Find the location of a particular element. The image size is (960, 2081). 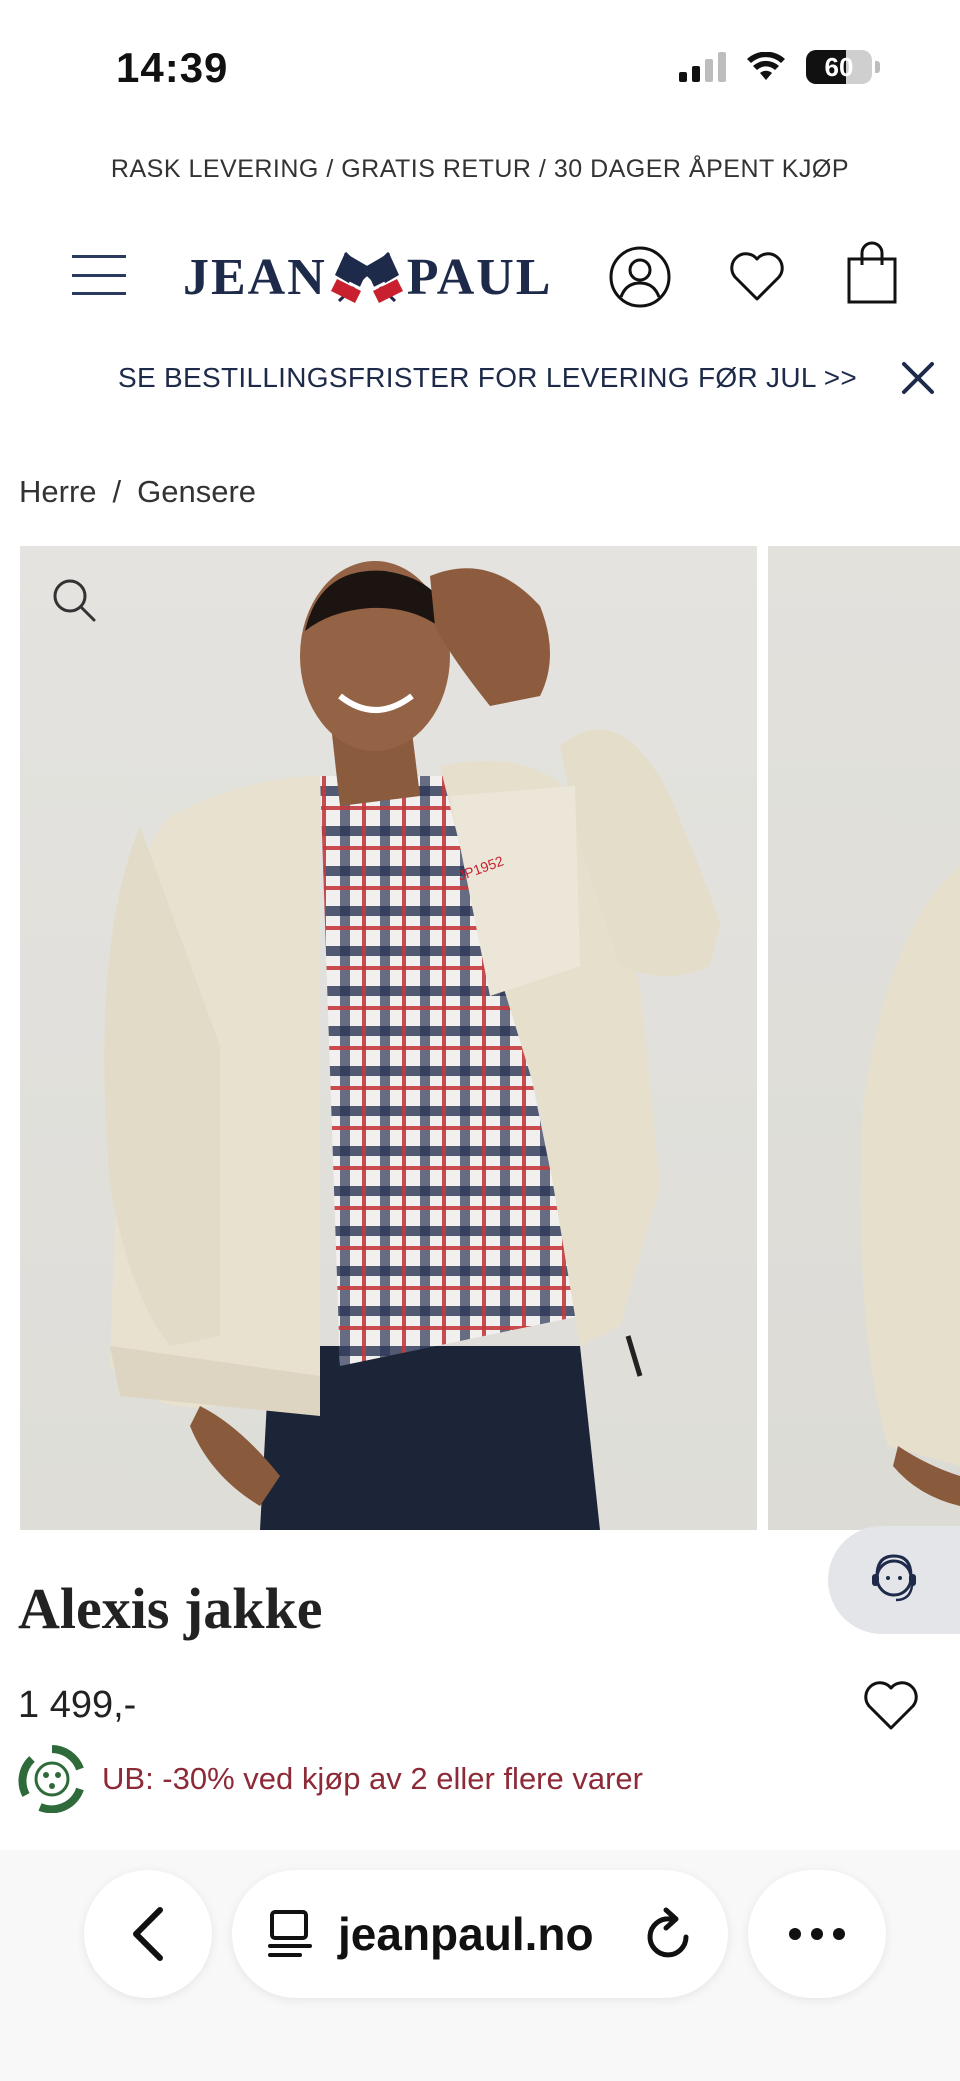

site-header: JEAN PAUL is located at coordinates (480, 275).